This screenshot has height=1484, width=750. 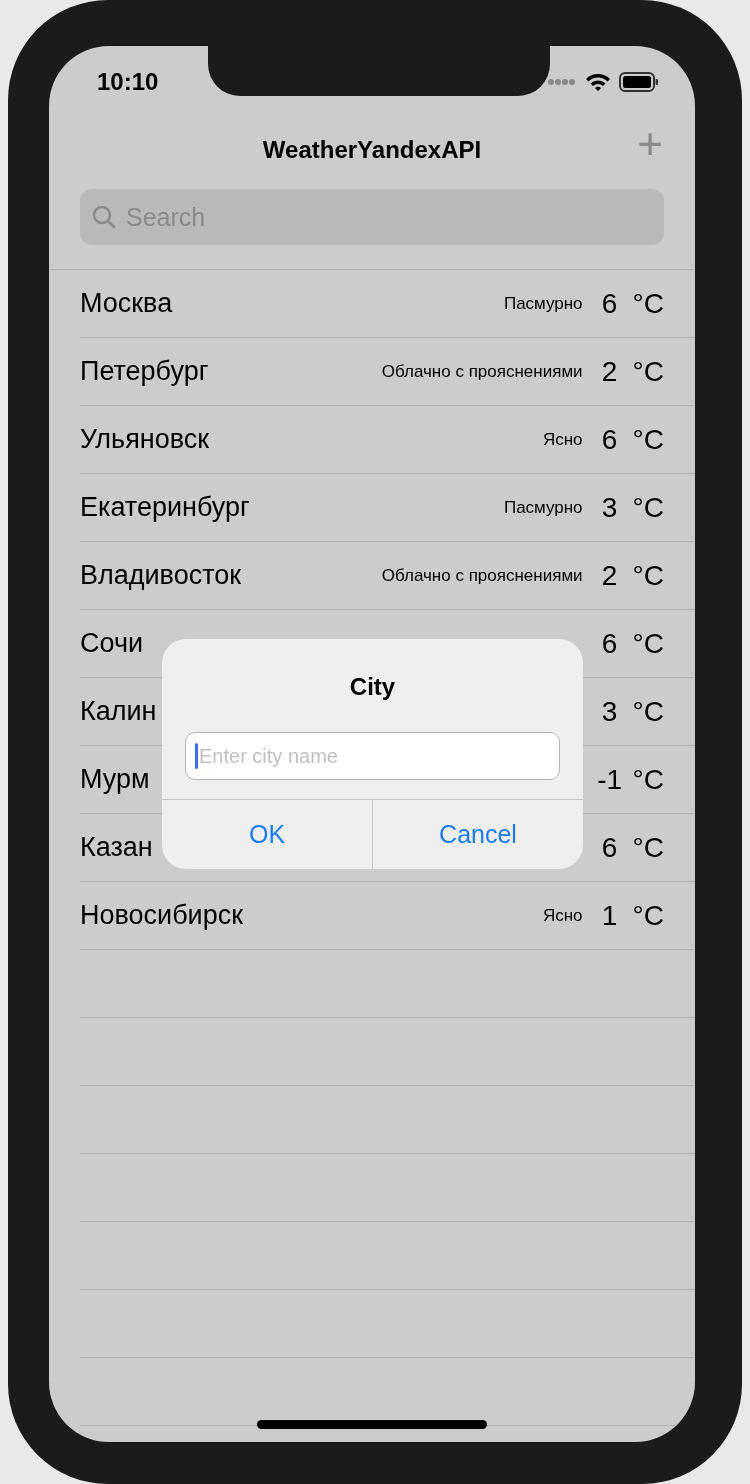 What do you see at coordinates (267, 834) in the screenshot?
I see `alert-button: OK` at bounding box center [267, 834].